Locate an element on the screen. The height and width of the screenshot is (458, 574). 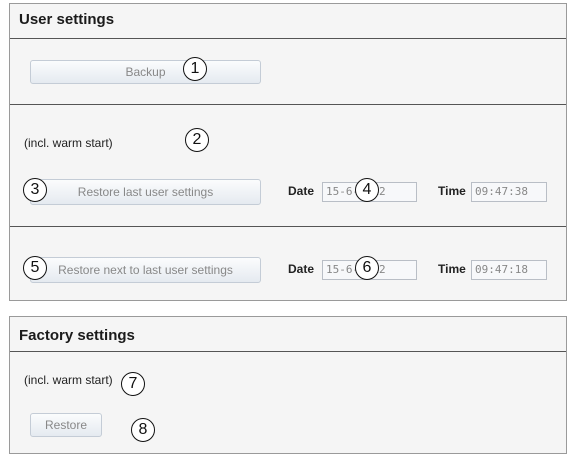
callout-4: 4 is located at coordinates (367, 190).